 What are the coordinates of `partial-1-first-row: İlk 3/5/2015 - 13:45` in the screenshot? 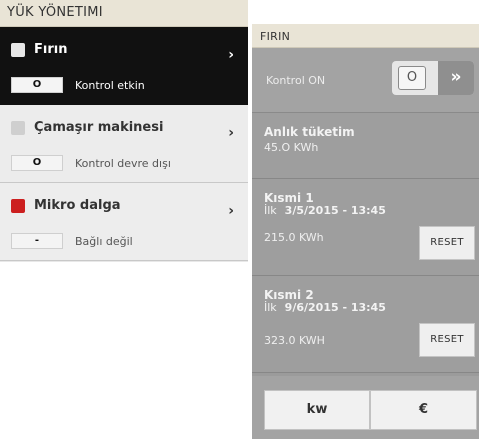 It's located at (325, 210).